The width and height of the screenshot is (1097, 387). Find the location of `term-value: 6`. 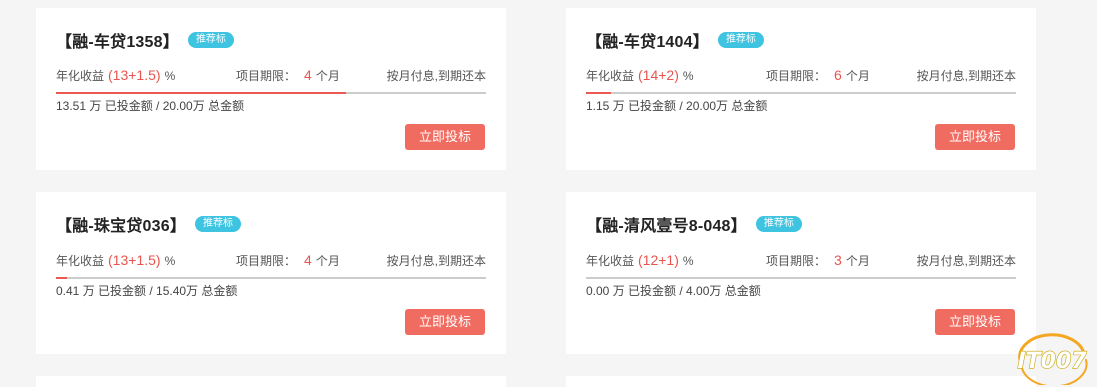

term-value: 6 is located at coordinates (838, 75).